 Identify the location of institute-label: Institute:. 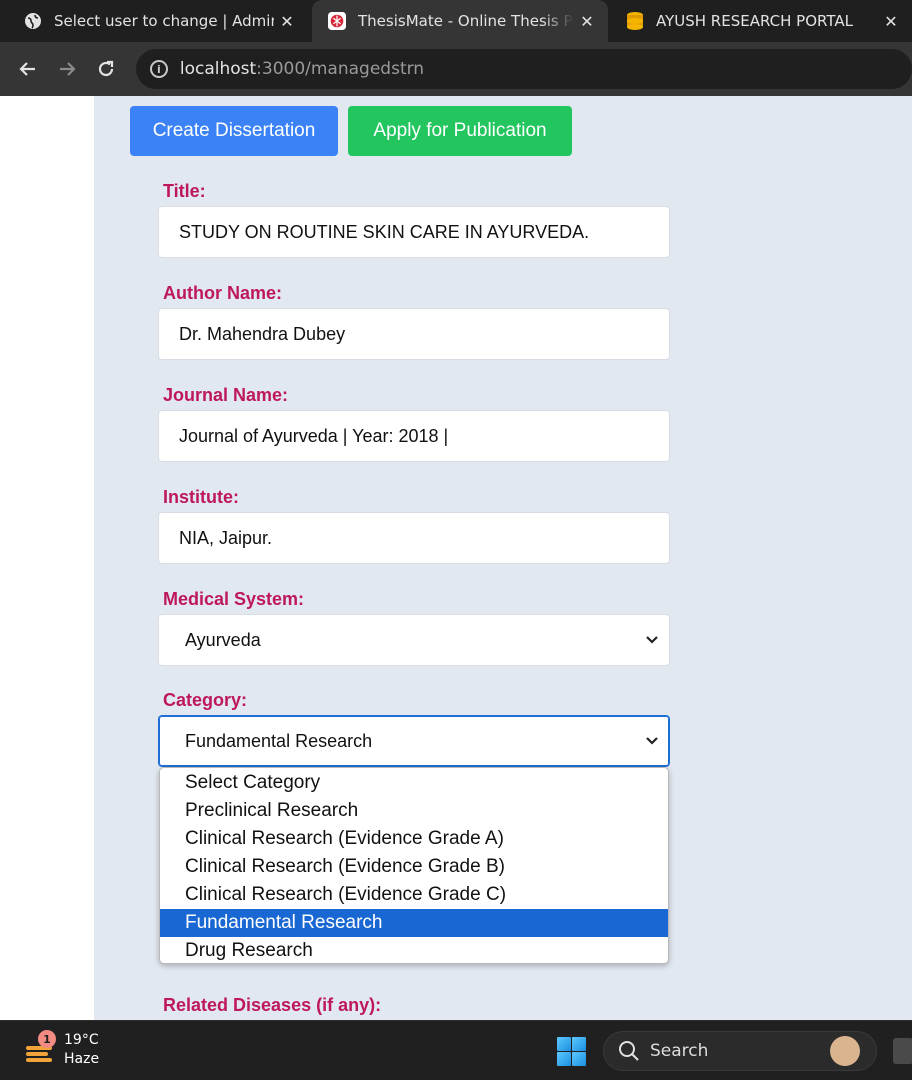
(201, 497).